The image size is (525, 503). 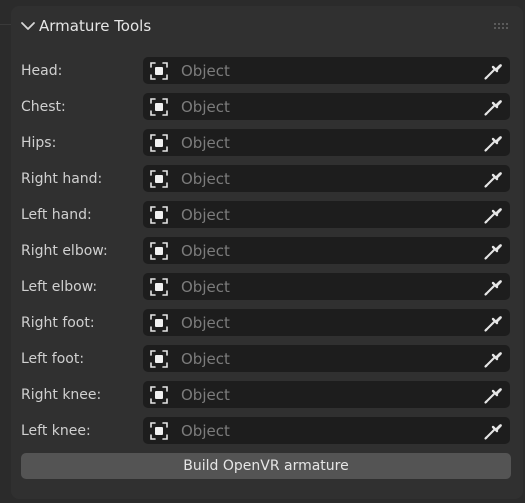 I want to click on field-label: Left knee:, so click(x=56, y=431).